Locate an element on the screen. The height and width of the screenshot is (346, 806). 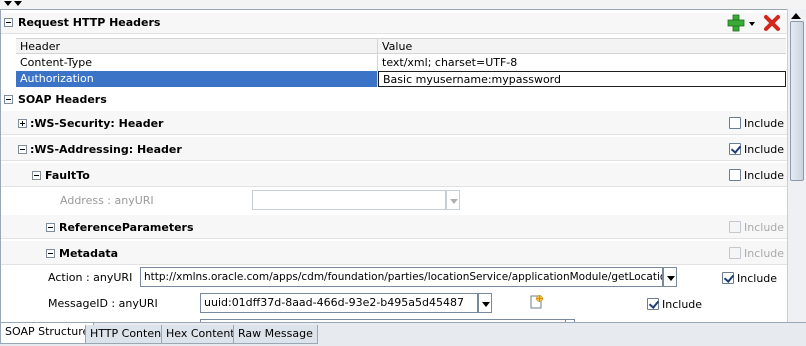
expand-icon is located at coordinates (22, 123).